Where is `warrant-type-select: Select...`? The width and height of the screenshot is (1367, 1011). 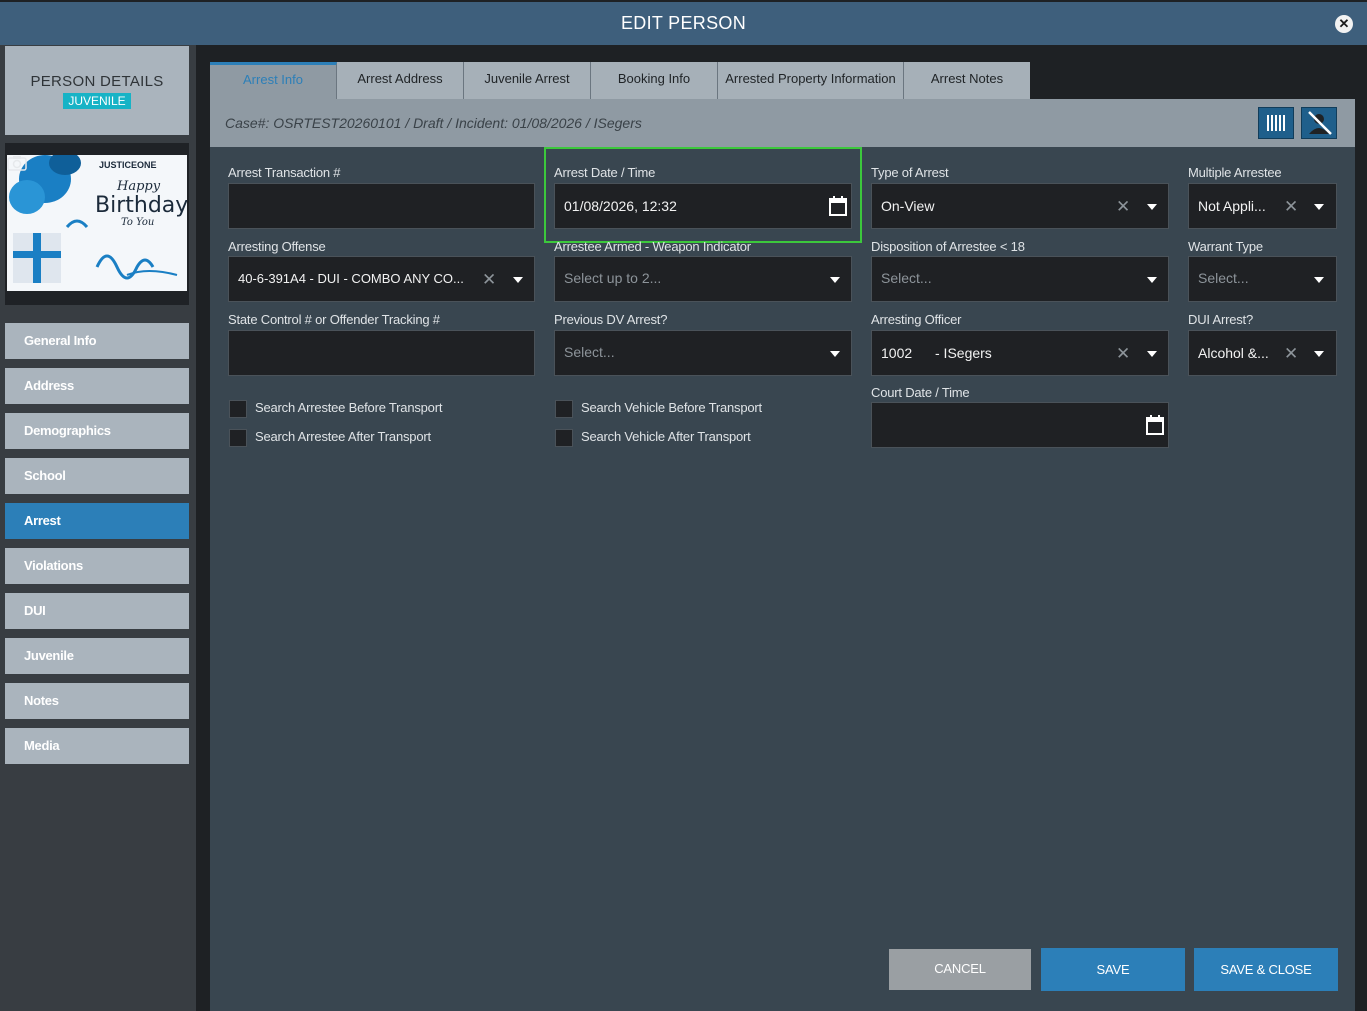 warrant-type-select: Select... is located at coordinates (1262, 279).